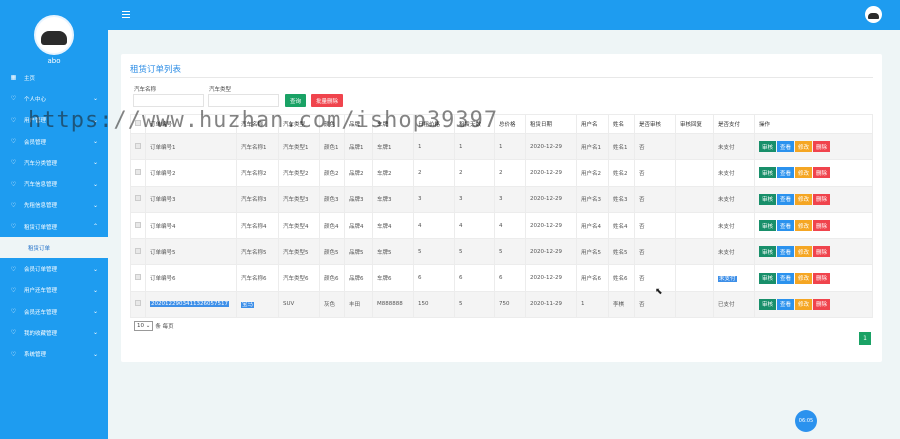 This screenshot has width=900, height=439. Describe the element at coordinates (296, 100) in the screenshot. I see `search-button: 查询` at that location.